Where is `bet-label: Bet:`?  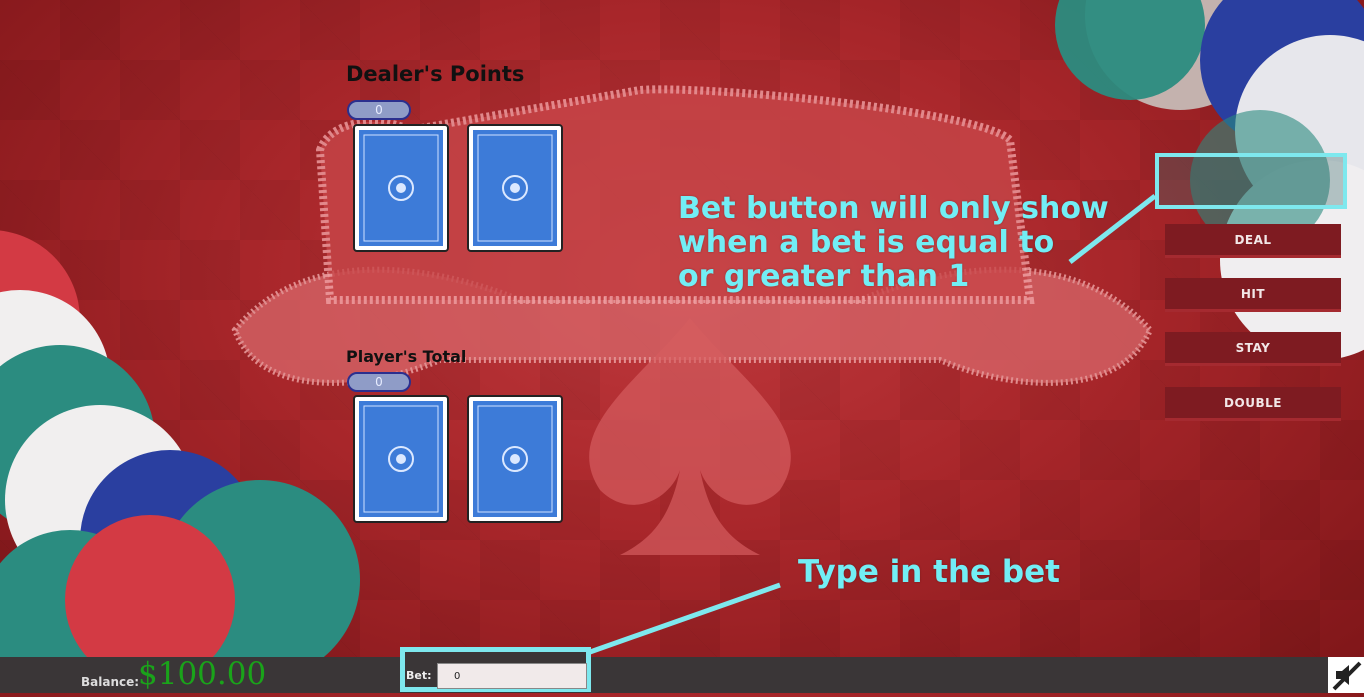
bet-label: Bet: is located at coordinates (419, 675).